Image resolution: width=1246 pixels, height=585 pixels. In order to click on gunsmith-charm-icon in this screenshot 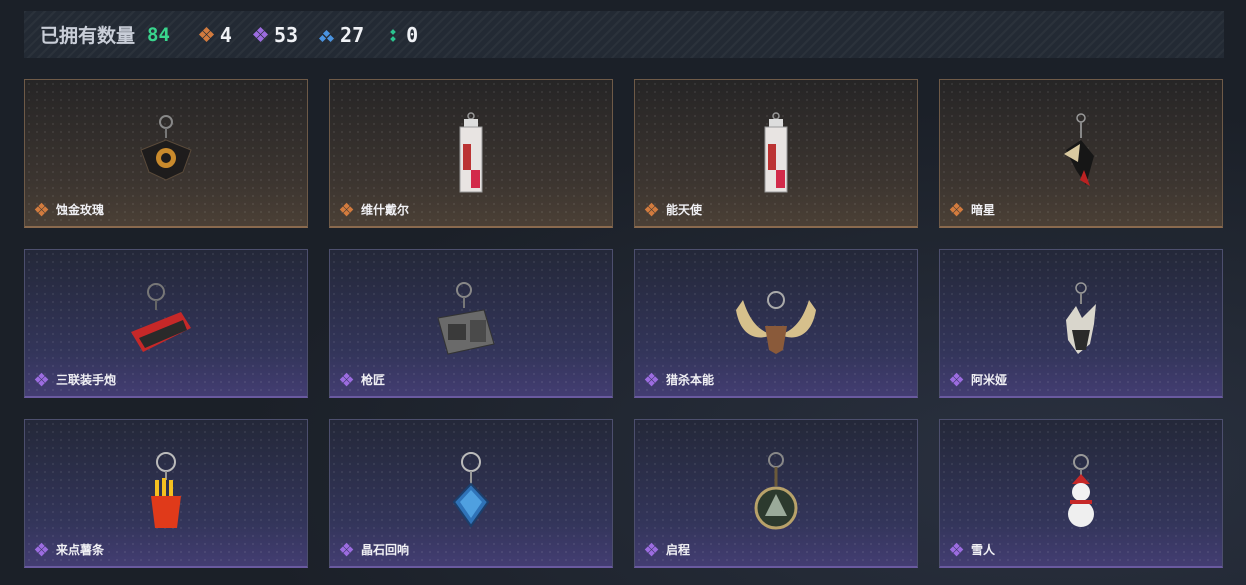, I will do `click(471, 325)`.